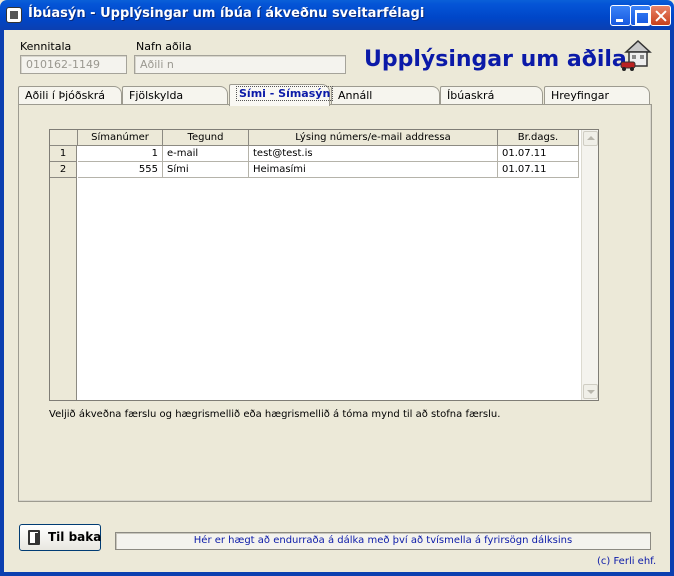  I want to click on back-button-label: Til baka, so click(75, 537).